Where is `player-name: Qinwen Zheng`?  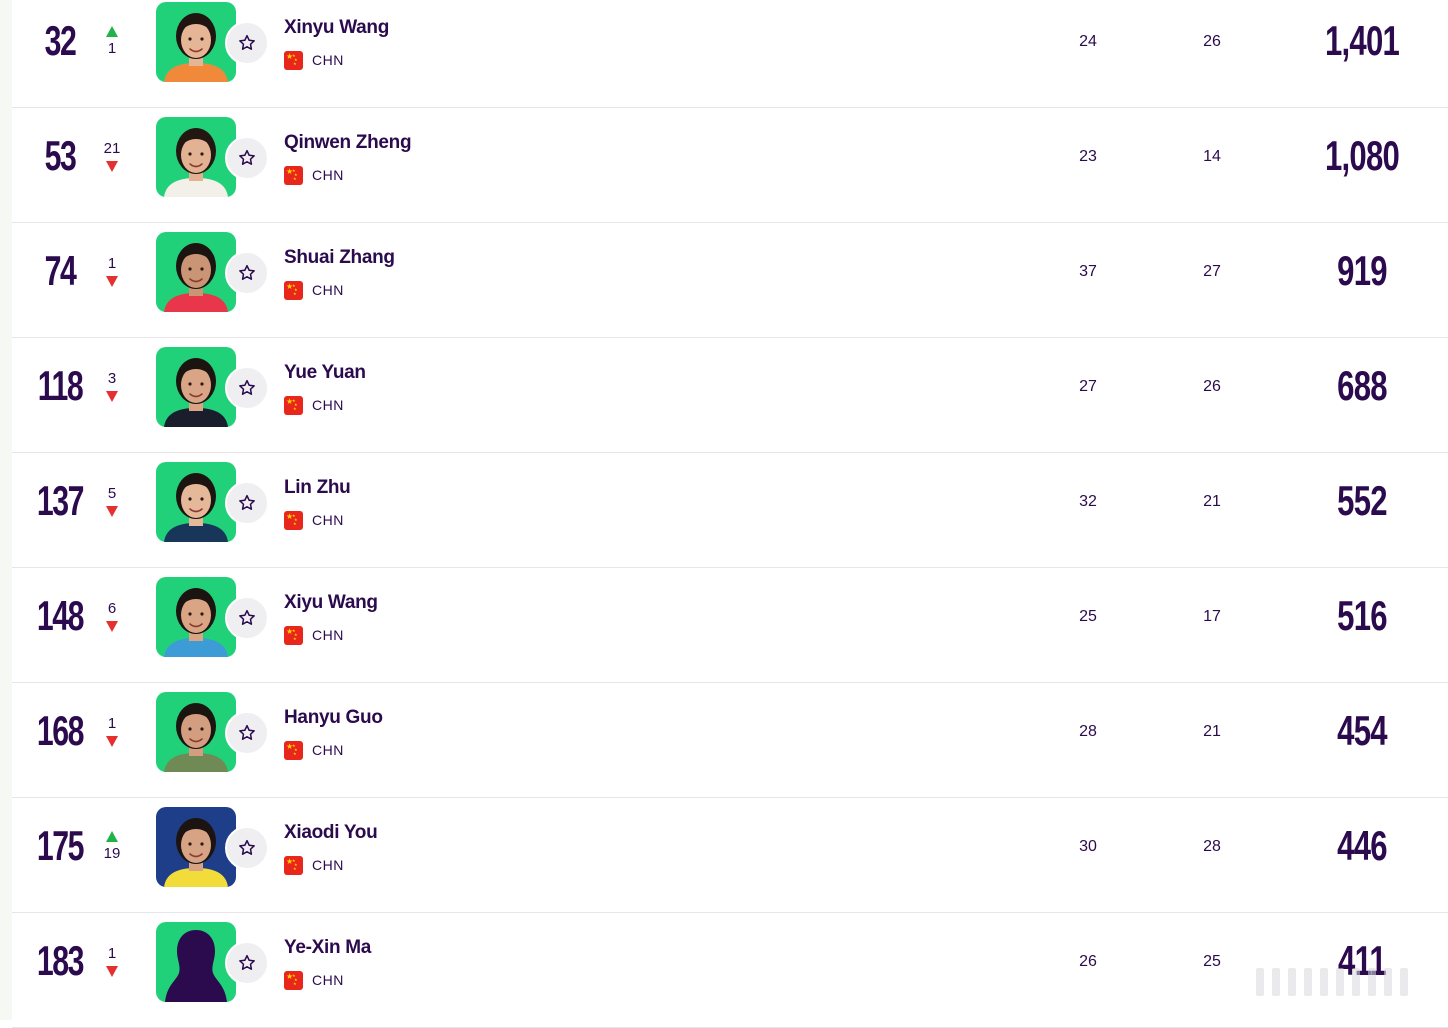 player-name: Qinwen Zheng is located at coordinates (348, 143).